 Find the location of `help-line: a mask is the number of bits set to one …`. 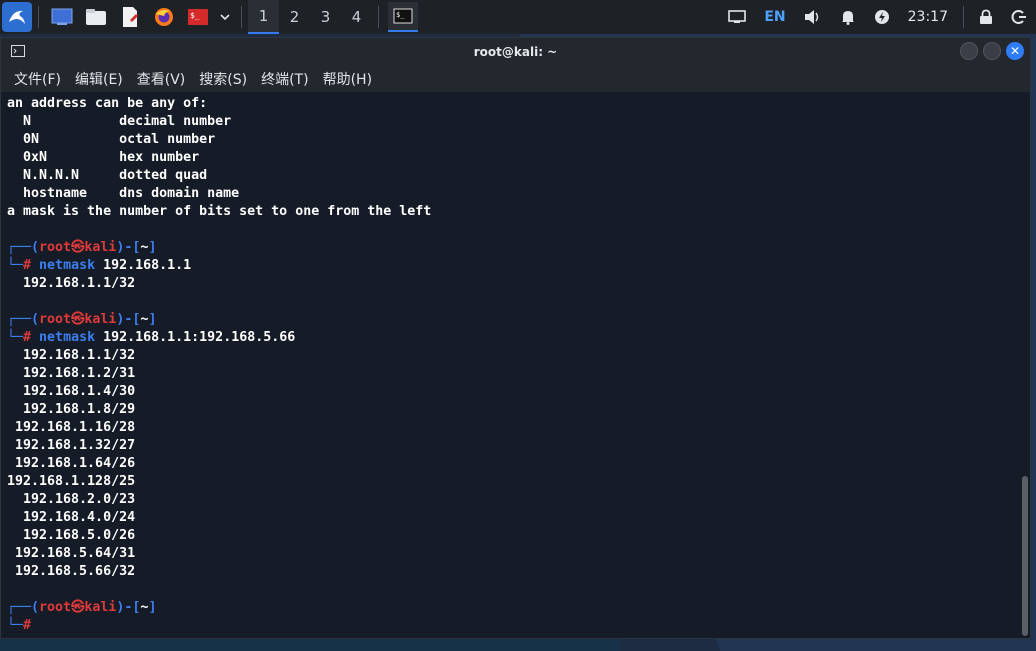

help-line: a mask is the number of bits set to one … is located at coordinates (219, 211).